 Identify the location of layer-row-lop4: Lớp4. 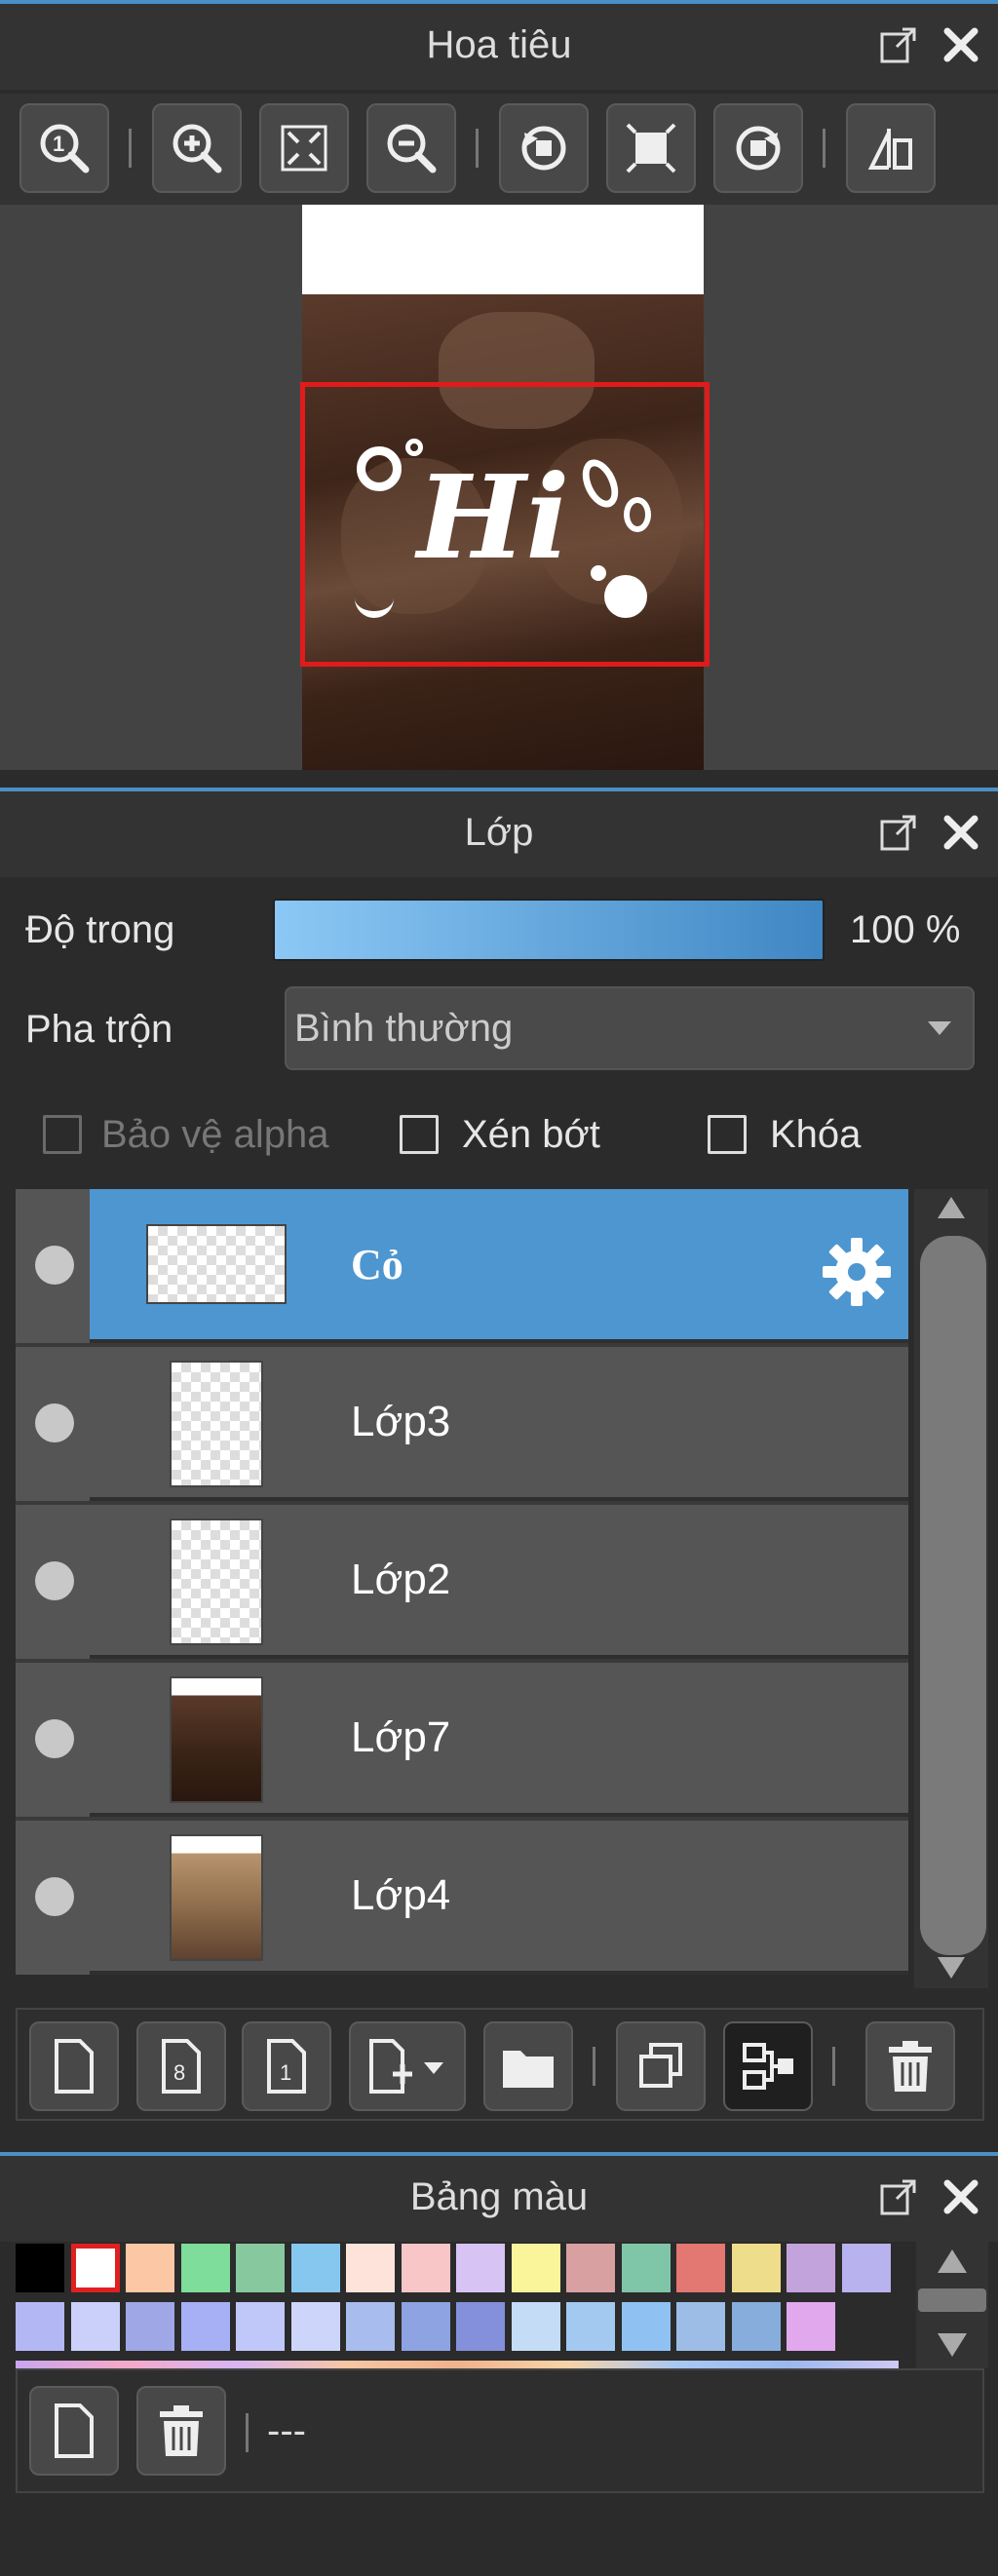
(462, 1898).